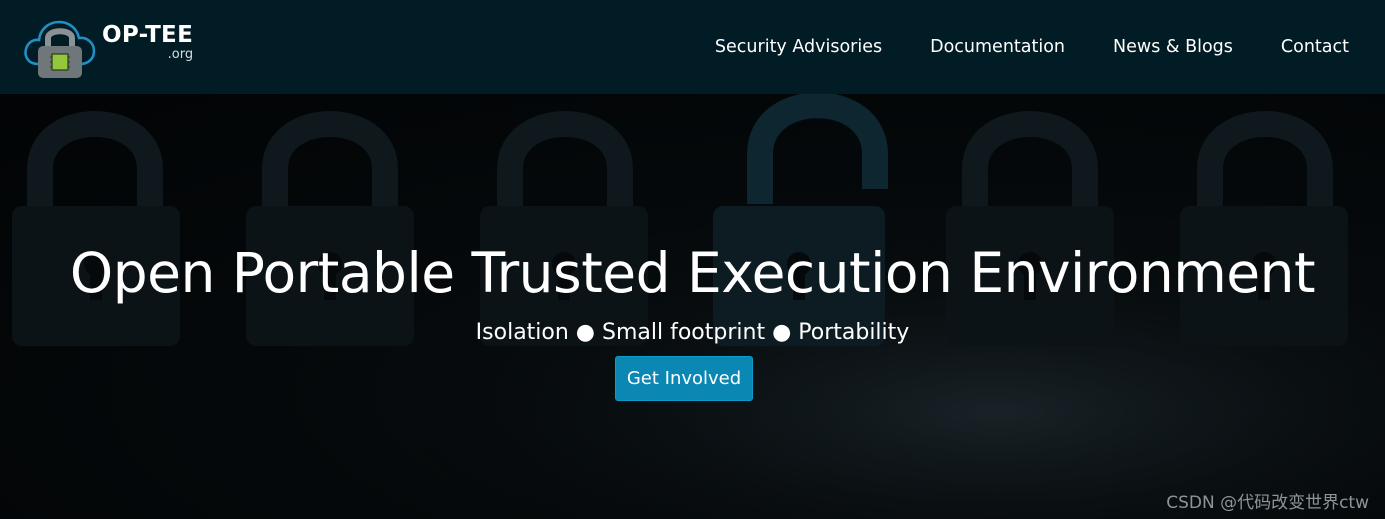 The image size is (1385, 519). I want to click on cloud-lock-icon, so click(60, 49).